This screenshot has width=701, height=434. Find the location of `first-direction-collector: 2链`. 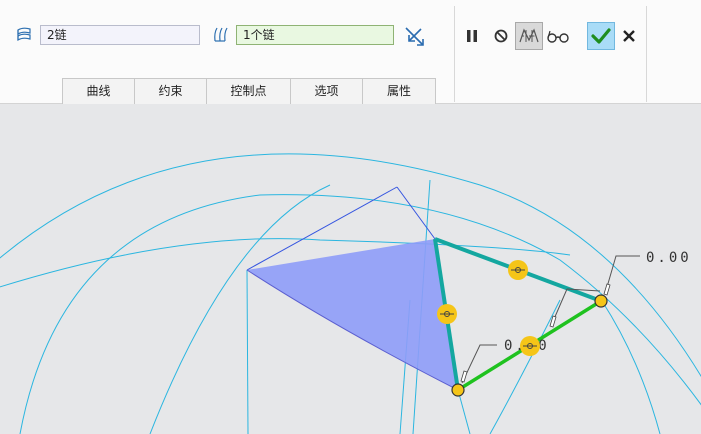

first-direction-collector: 2链 is located at coordinates (107, 35).